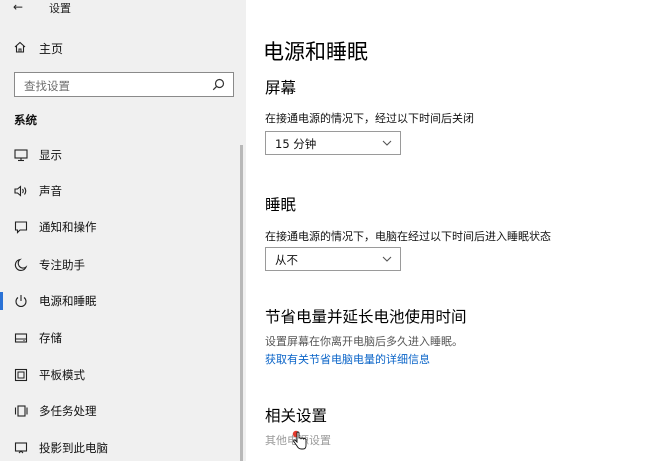  What do you see at coordinates (50, 191) in the screenshot?
I see `sidebar-item-label: 声音` at bounding box center [50, 191].